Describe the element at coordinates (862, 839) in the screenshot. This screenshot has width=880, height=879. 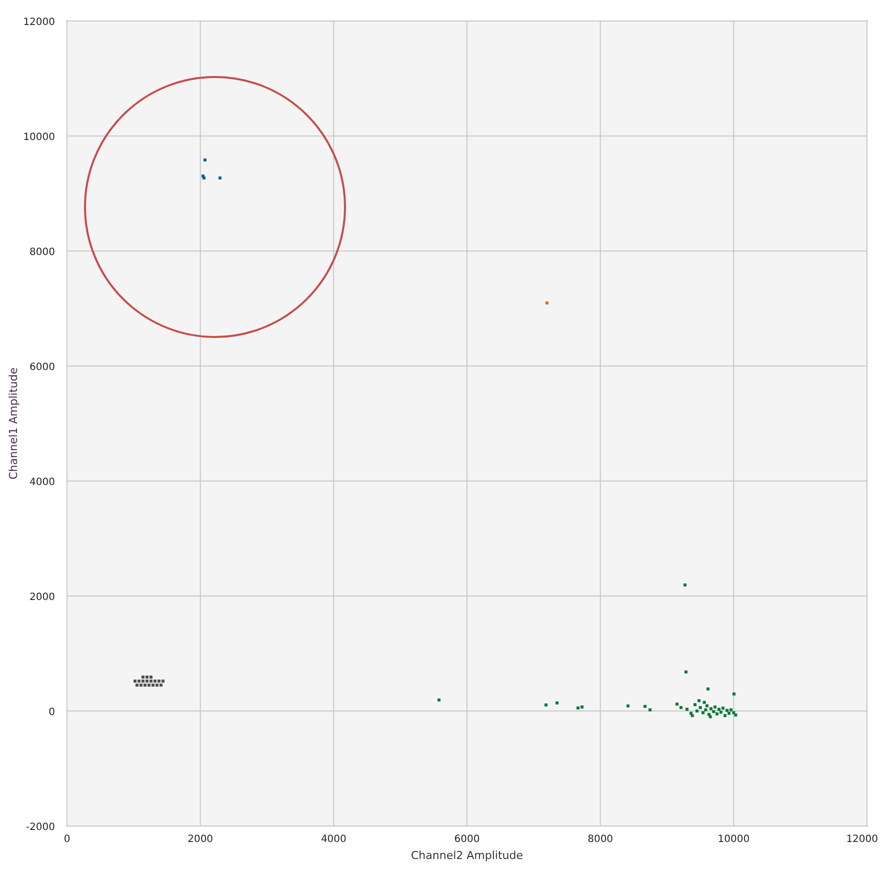
I see `x-tick-label: 12000` at that location.